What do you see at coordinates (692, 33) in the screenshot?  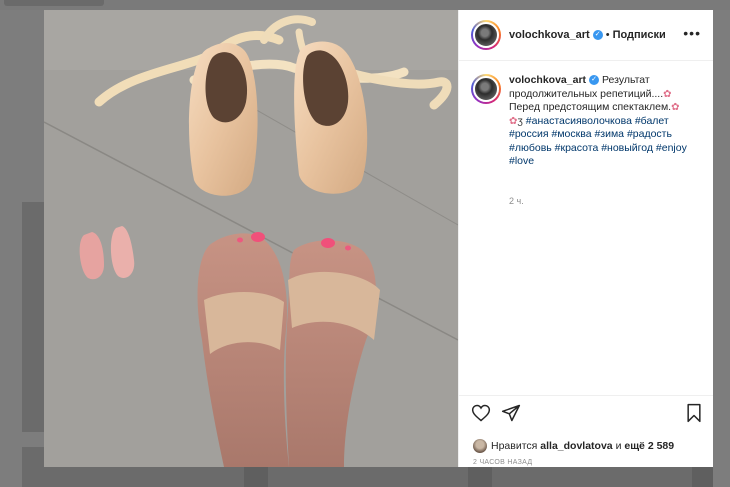 I see `more-dots-icon: •••` at bounding box center [692, 33].